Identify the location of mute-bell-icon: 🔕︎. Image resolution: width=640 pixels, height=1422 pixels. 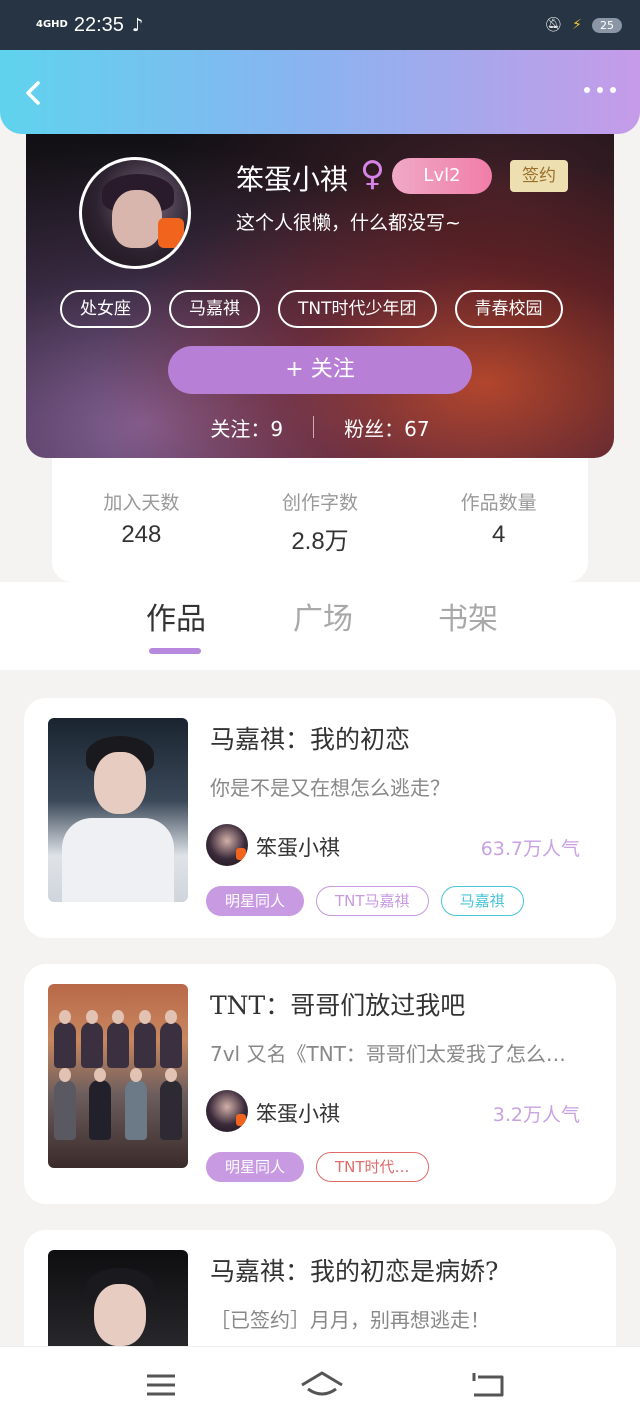
(553, 25).